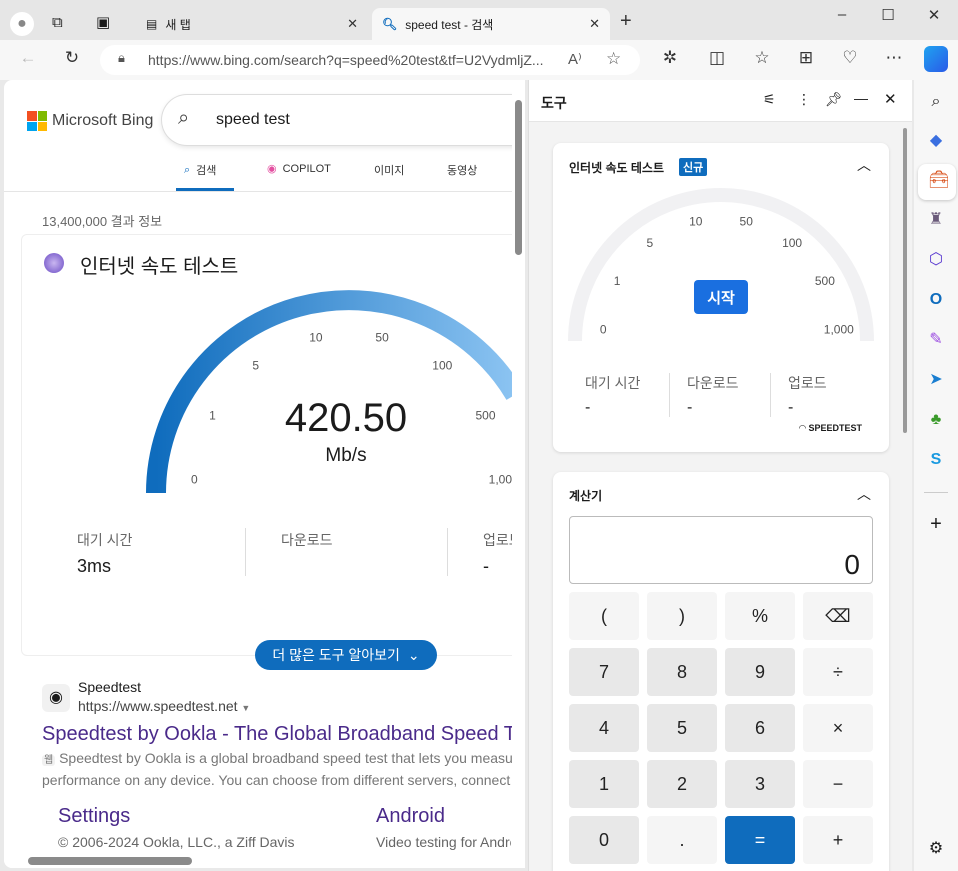 The width and height of the screenshot is (958, 871). I want to click on browser-essentials-icon: ♡, so click(850, 58).